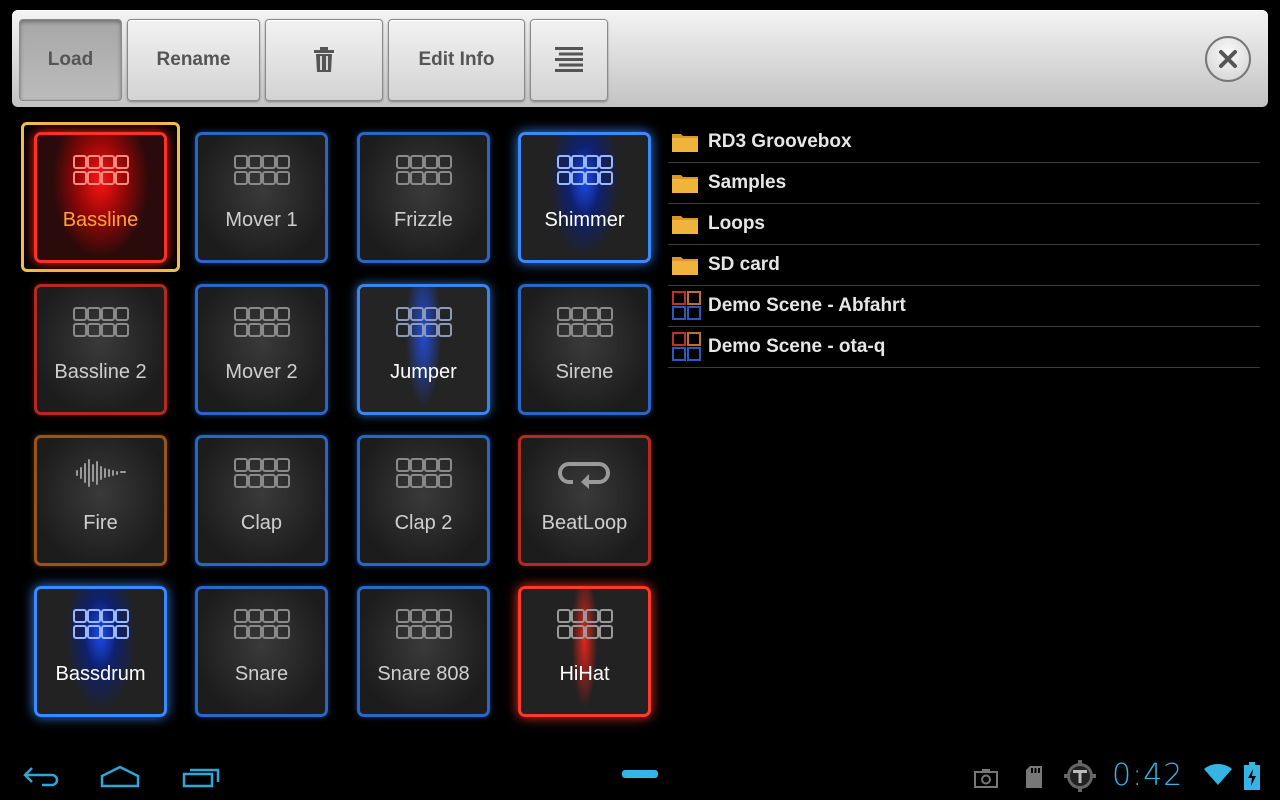 This screenshot has width=1280, height=800. What do you see at coordinates (456, 60) in the screenshot?
I see `edit-info-button: Edit Info` at bounding box center [456, 60].